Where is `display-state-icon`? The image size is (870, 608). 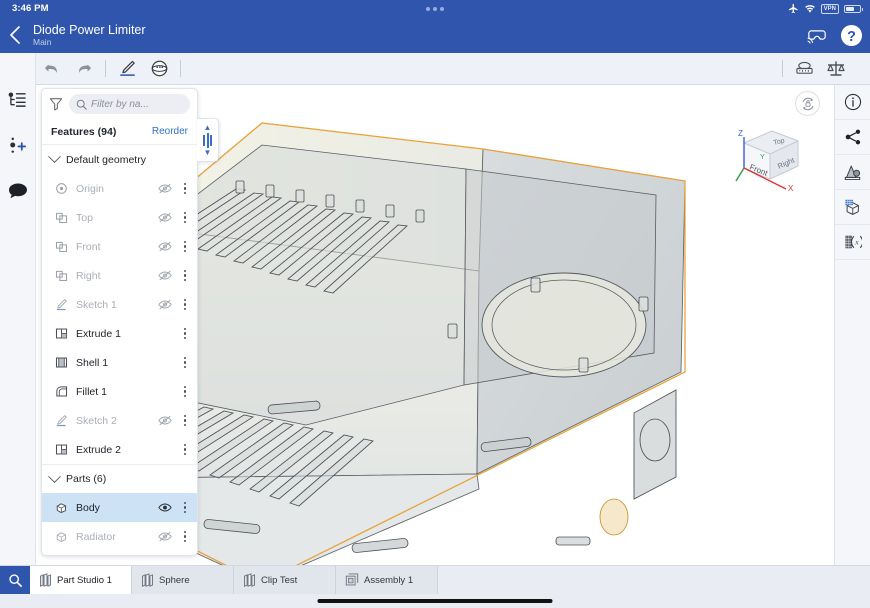 display-state-icon is located at coordinates (852, 207).